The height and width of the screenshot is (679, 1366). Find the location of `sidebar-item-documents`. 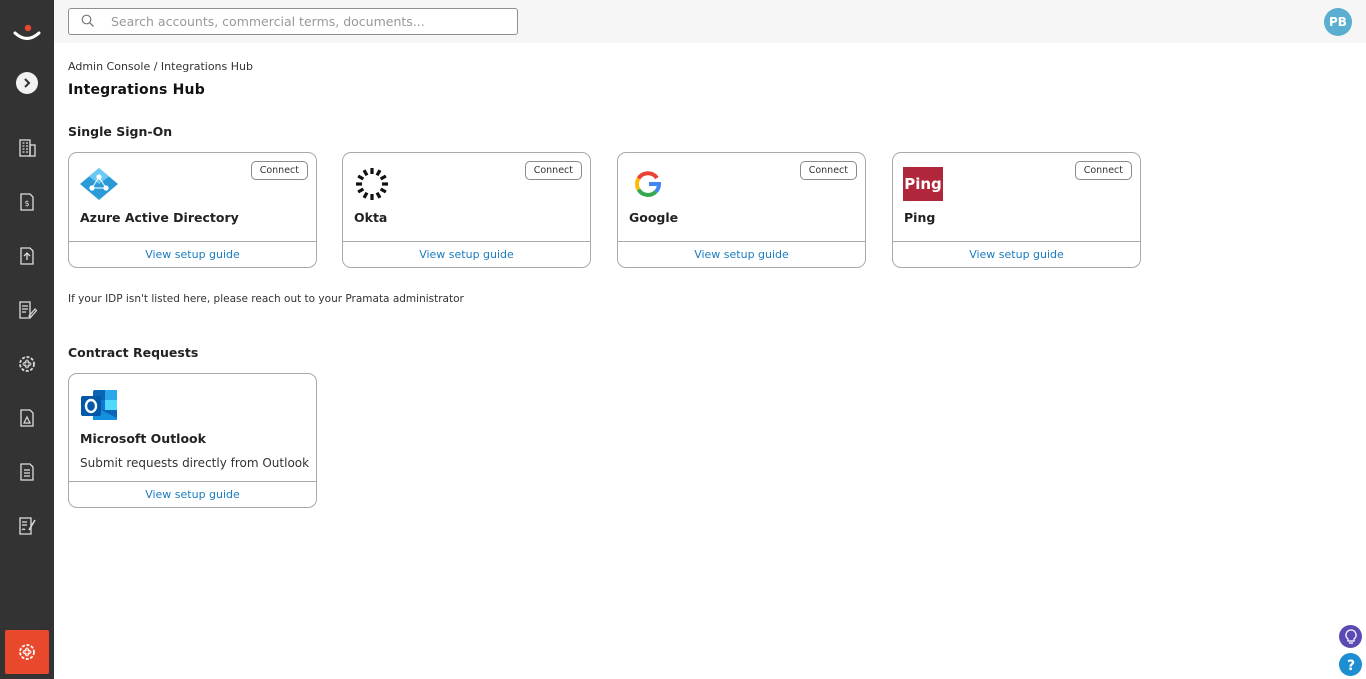

sidebar-item-documents is located at coordinates (27, 472).